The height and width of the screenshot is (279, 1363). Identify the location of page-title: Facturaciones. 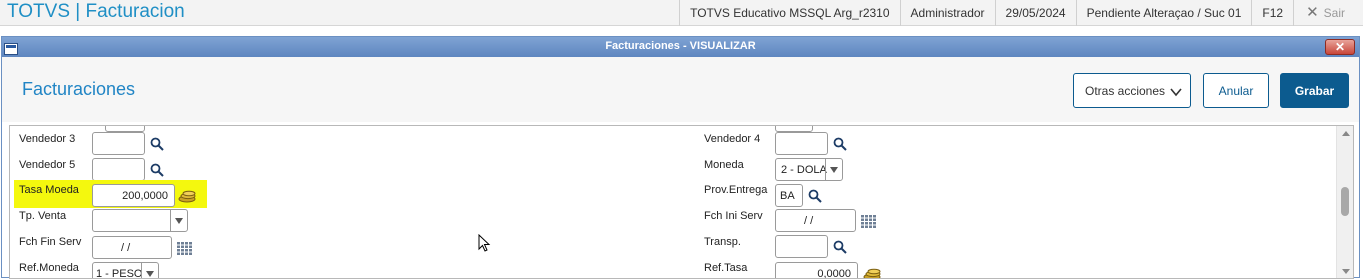
(79, 89).